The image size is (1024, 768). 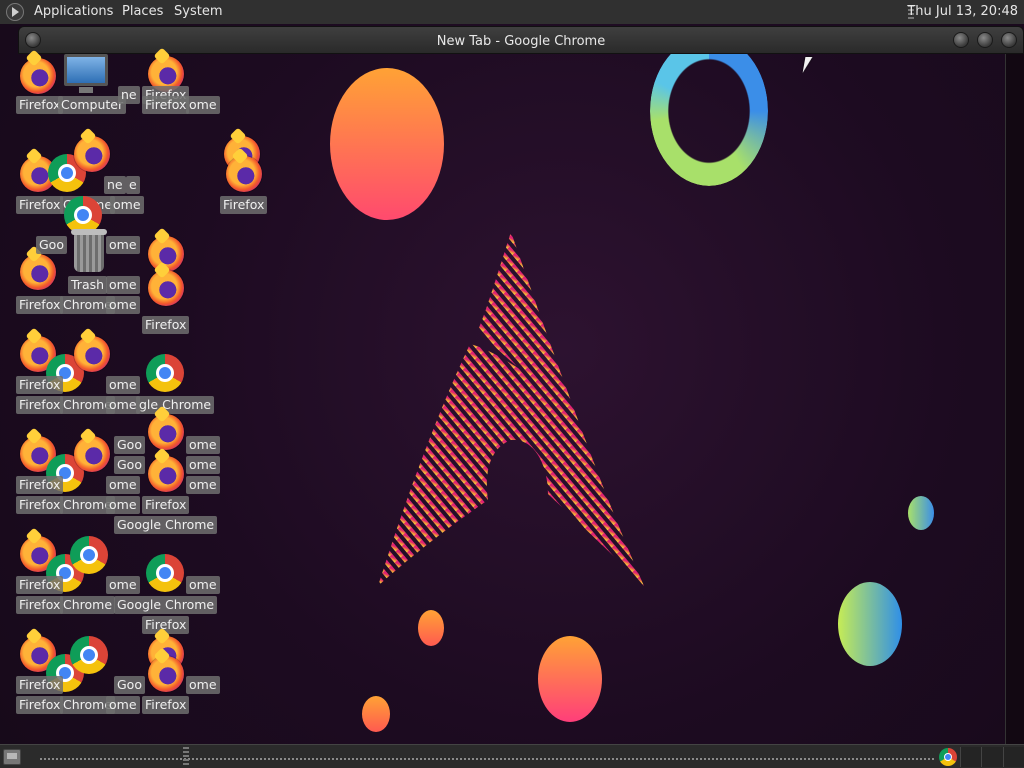 What do you see at coordinates (1009, 40) in the screenshot?
I see `close-button` at bounding box center [1009, 40].